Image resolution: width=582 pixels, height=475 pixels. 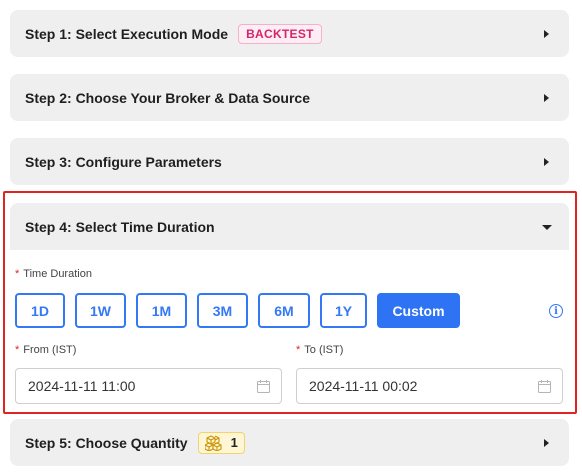 What do you see at coordinates (57, 274) in the screenshot?
I see `time-duration-label-text: Time Duration` at bounding box center [57, 274].